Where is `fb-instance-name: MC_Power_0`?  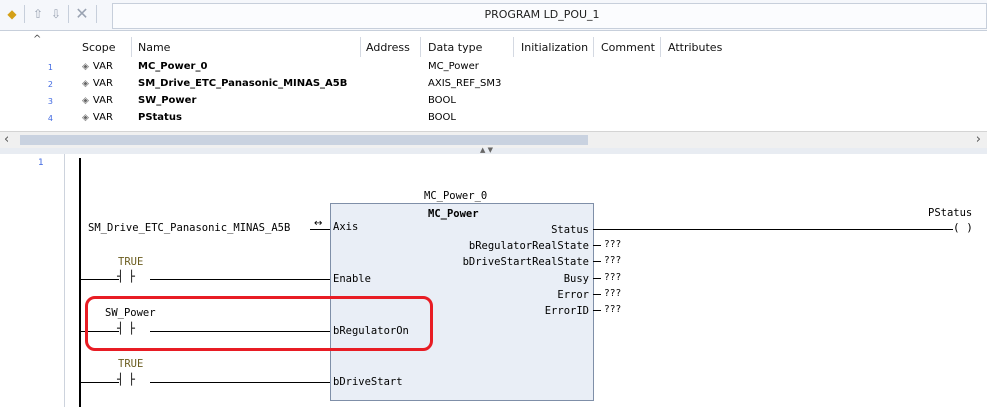 fb-instance-name: MC_Power_0 is located at coordinates (455, 196).